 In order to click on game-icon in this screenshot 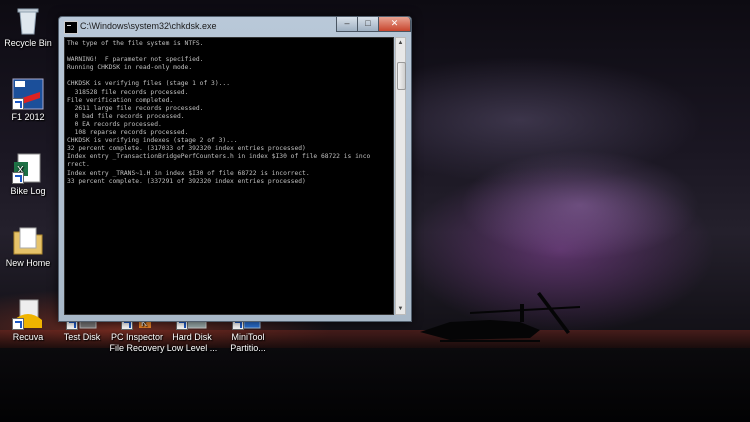, I will do `click(28, 94)`.